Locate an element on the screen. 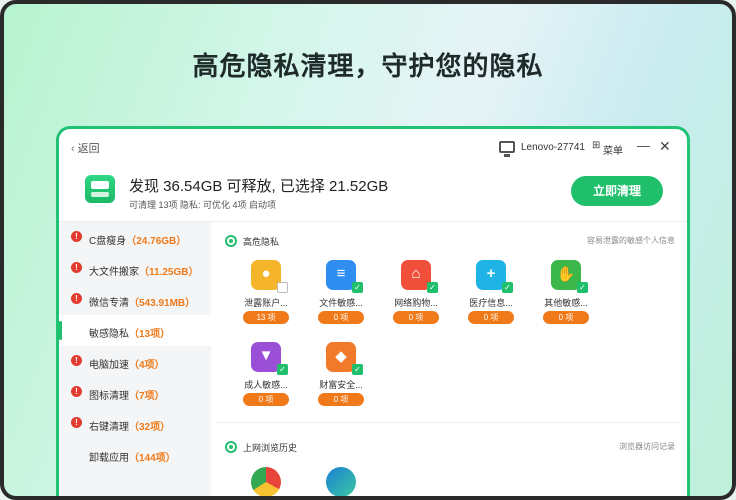  computer-name: Lenovo-27741 is located at coordinates (553, 147).